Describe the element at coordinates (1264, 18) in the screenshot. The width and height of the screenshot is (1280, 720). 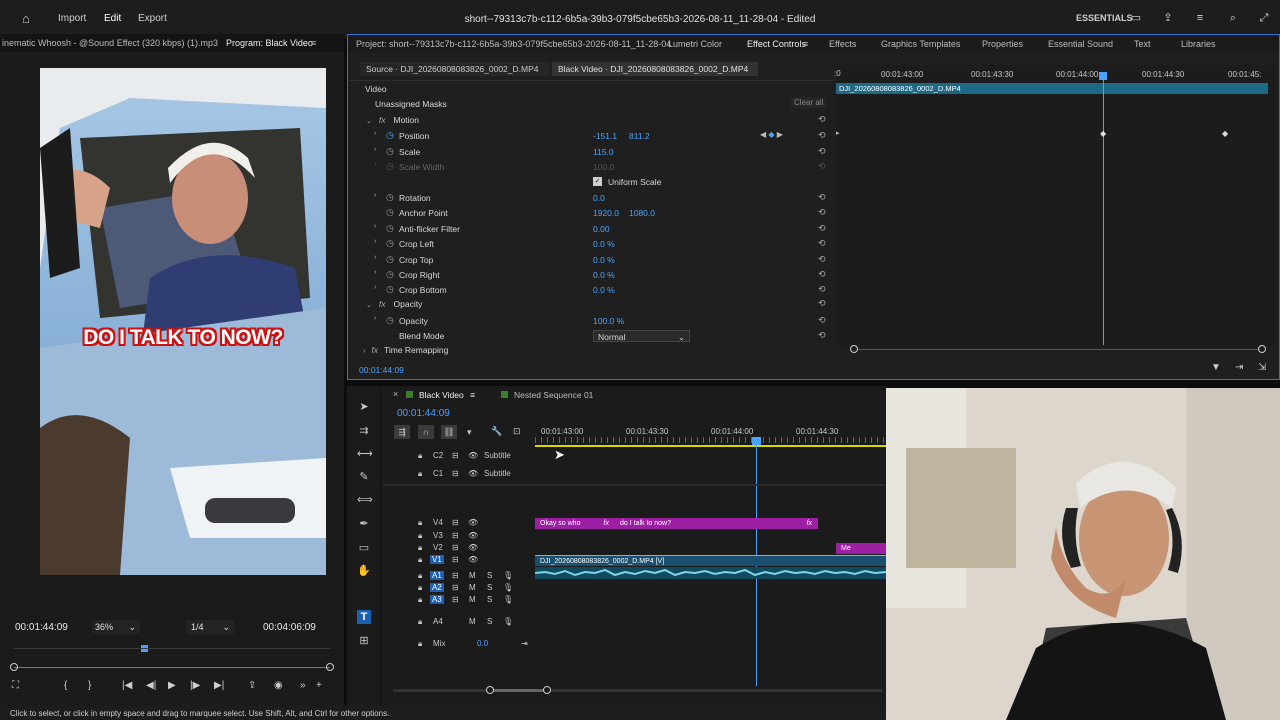
I see `fullscreen-icon: ⤢` at that location.